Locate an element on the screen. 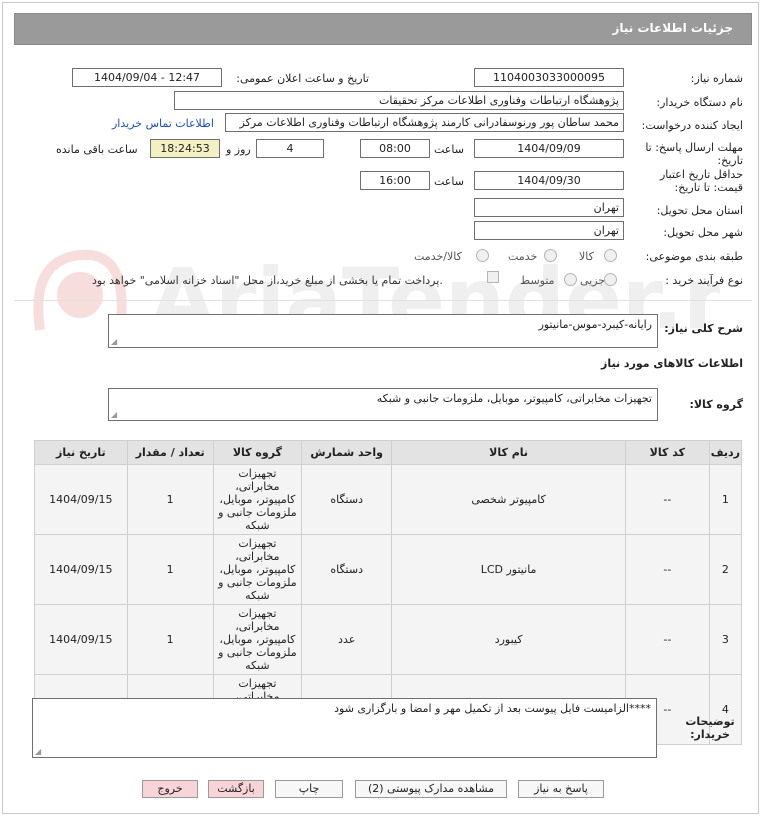 The width and height of the screenshot is (761, 816). goods-info-title: اطلاعات کالاهای مورد نیاز is located at coordinates (672, 363).